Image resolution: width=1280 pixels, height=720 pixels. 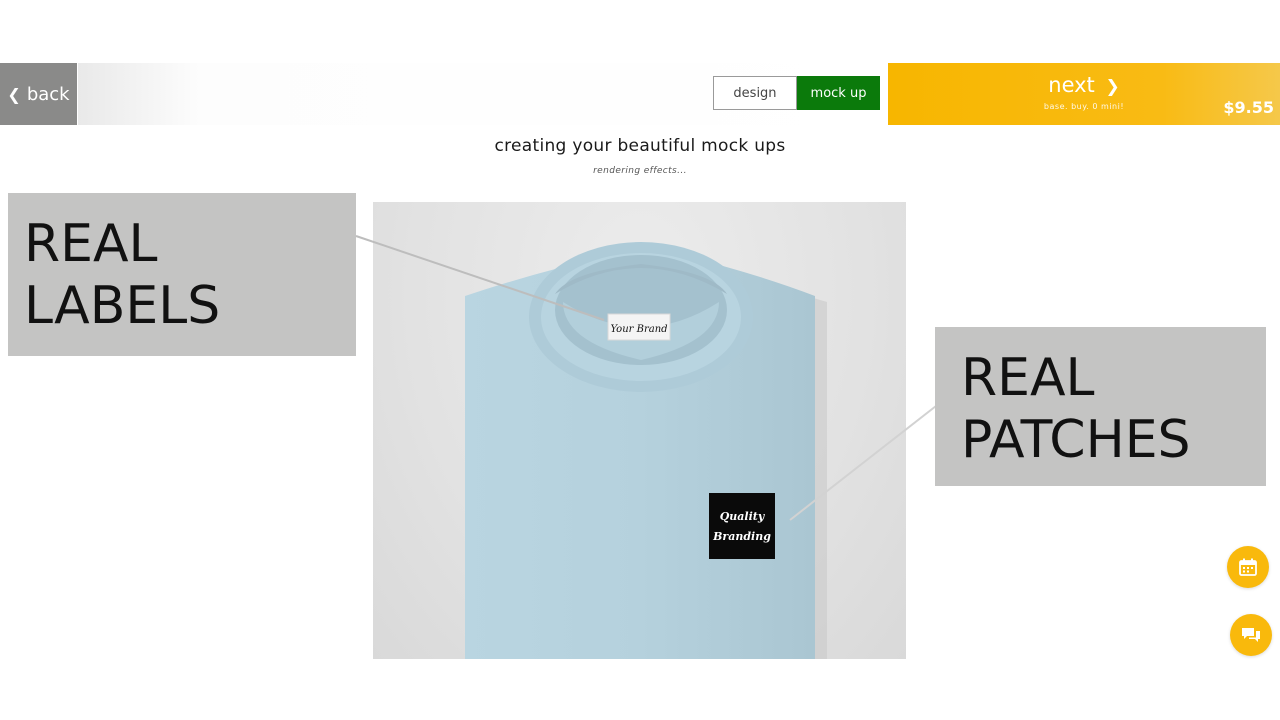 I want to click on next-label-row: next ❯, so click(x=1084, y=85).